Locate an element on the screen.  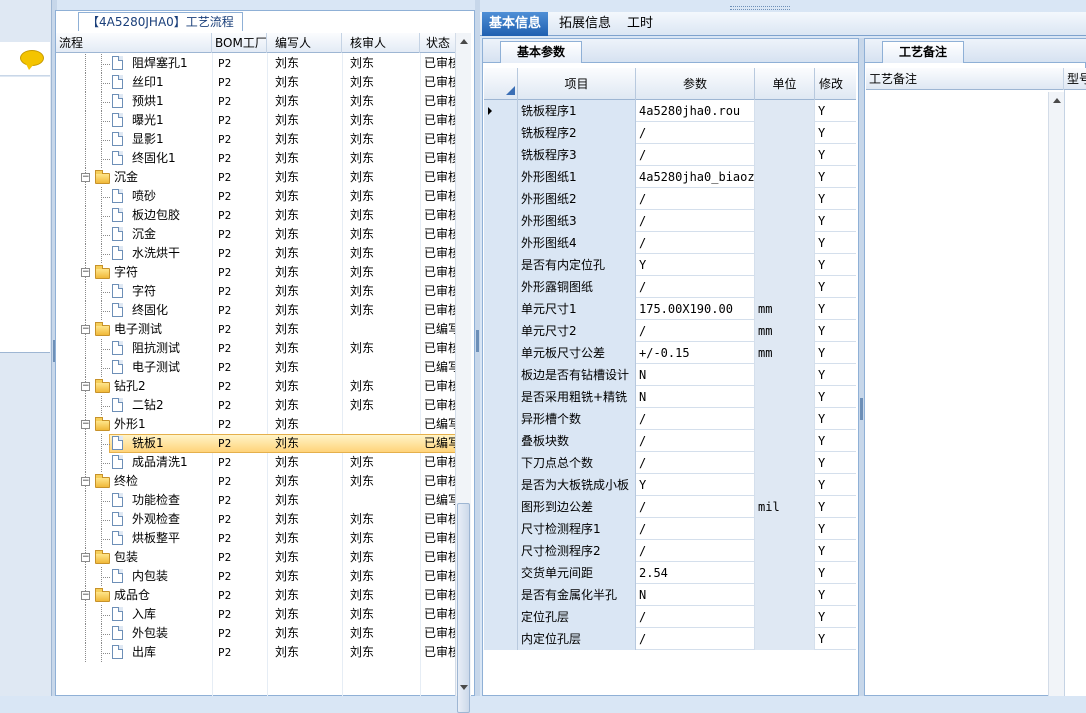
param-row: 单元板尺寸公差 +/-0.15 mm Y is located at coordinates (670, 353).